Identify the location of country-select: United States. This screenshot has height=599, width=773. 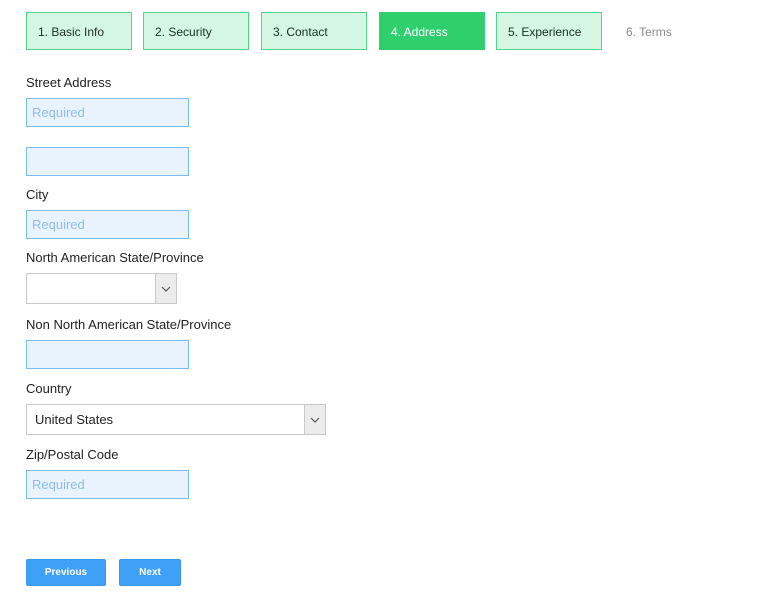
(176, 419).